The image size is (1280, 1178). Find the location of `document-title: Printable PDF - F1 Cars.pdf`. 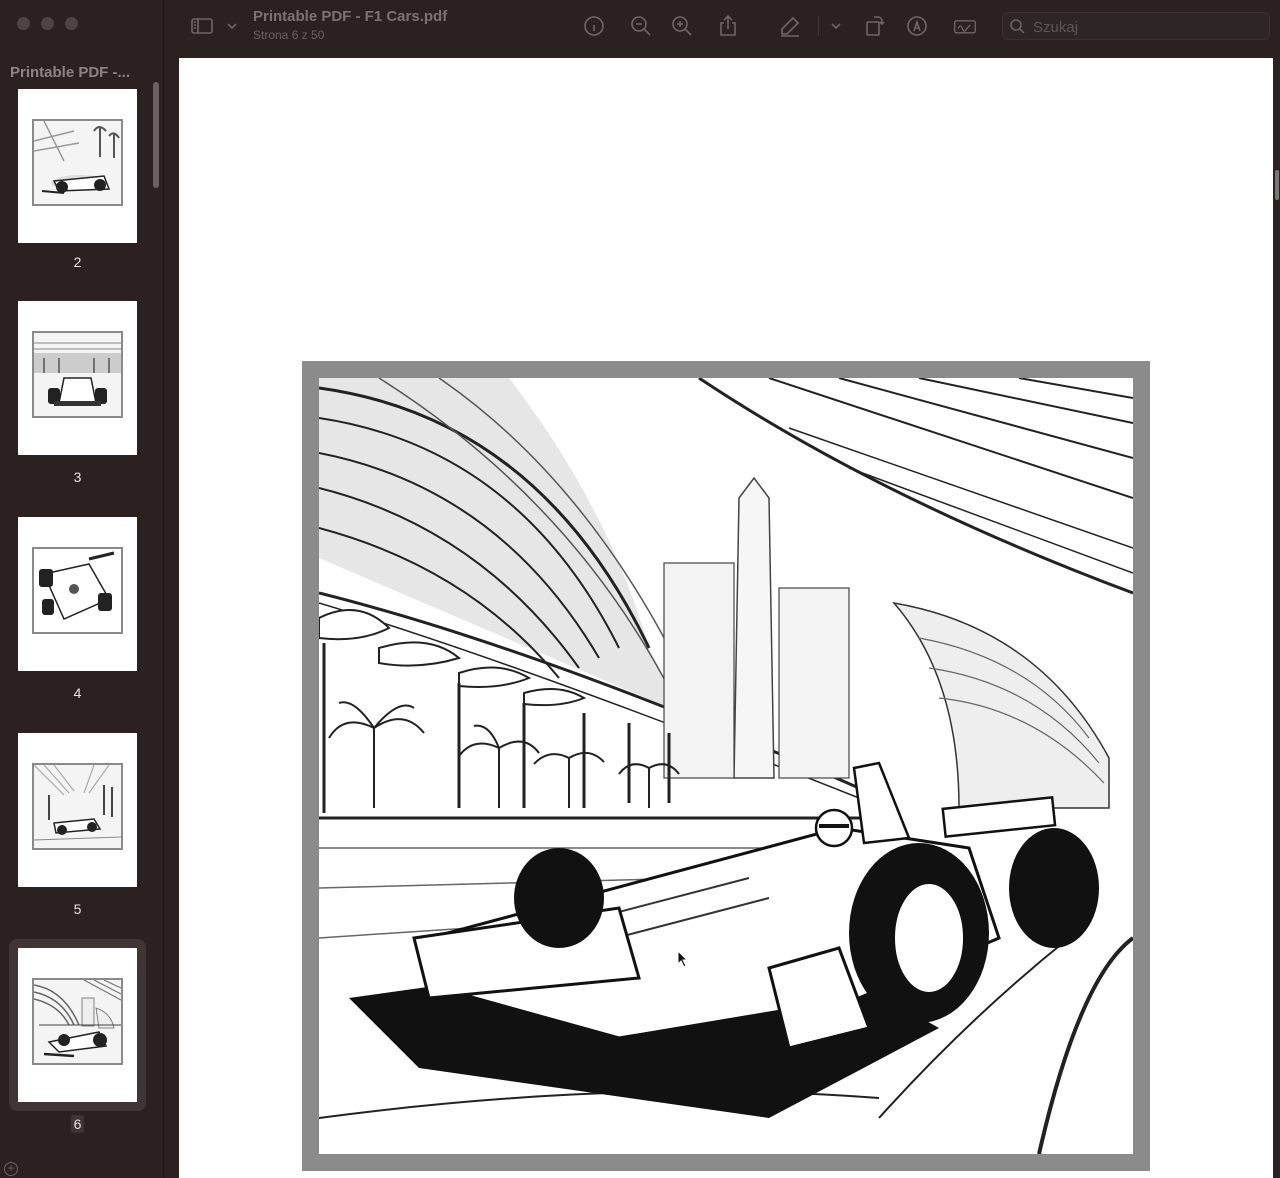

document-title: Printable PDF - F1 Cars.pdf is located at coordinates (350, 16).